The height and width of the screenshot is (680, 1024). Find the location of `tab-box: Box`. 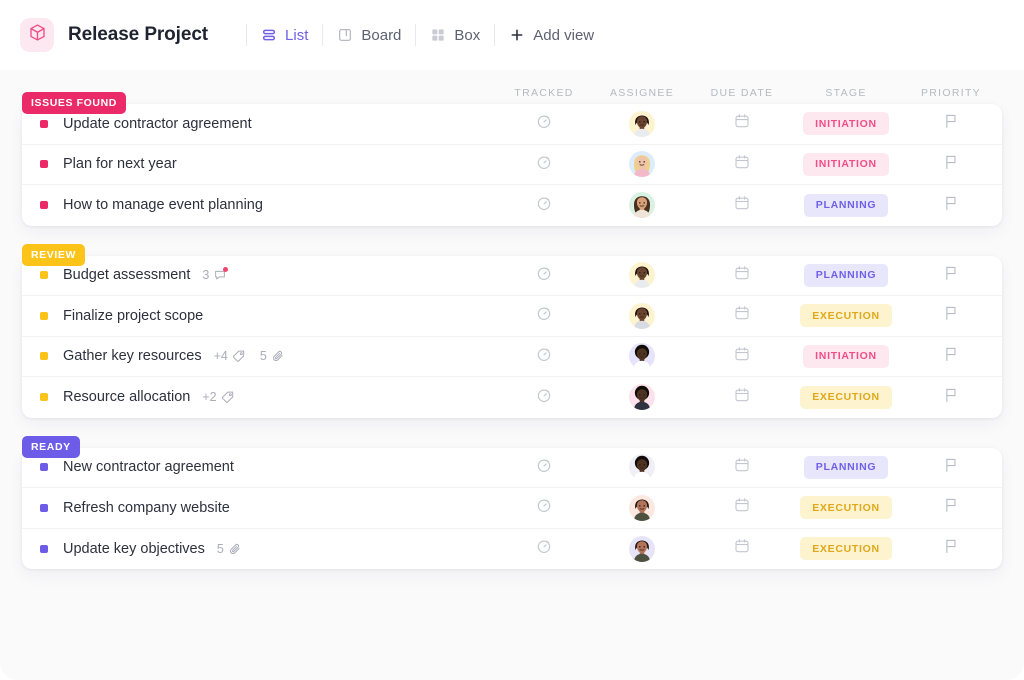

tab-box: Box is located at coordinates (455, 35).